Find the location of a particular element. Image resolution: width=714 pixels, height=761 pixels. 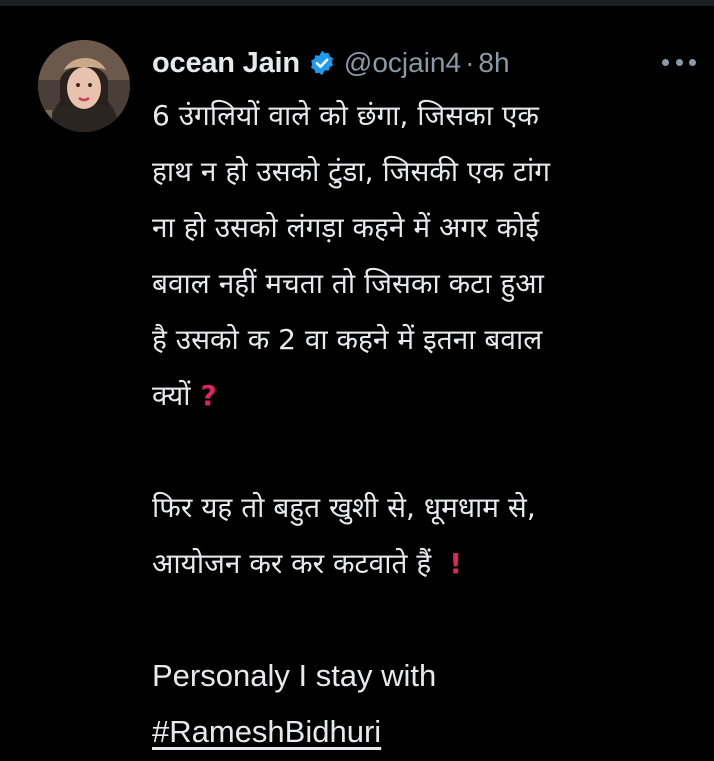

exclamation-mark-emoji: ! is located at coordinates (455, 563).